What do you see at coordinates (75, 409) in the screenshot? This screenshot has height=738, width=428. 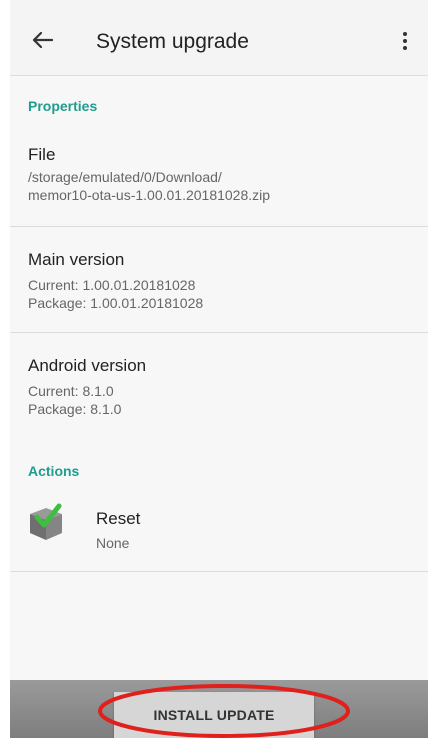 I see `android-version-package: Package: 8.1.0` at bounding box center [75, 409].